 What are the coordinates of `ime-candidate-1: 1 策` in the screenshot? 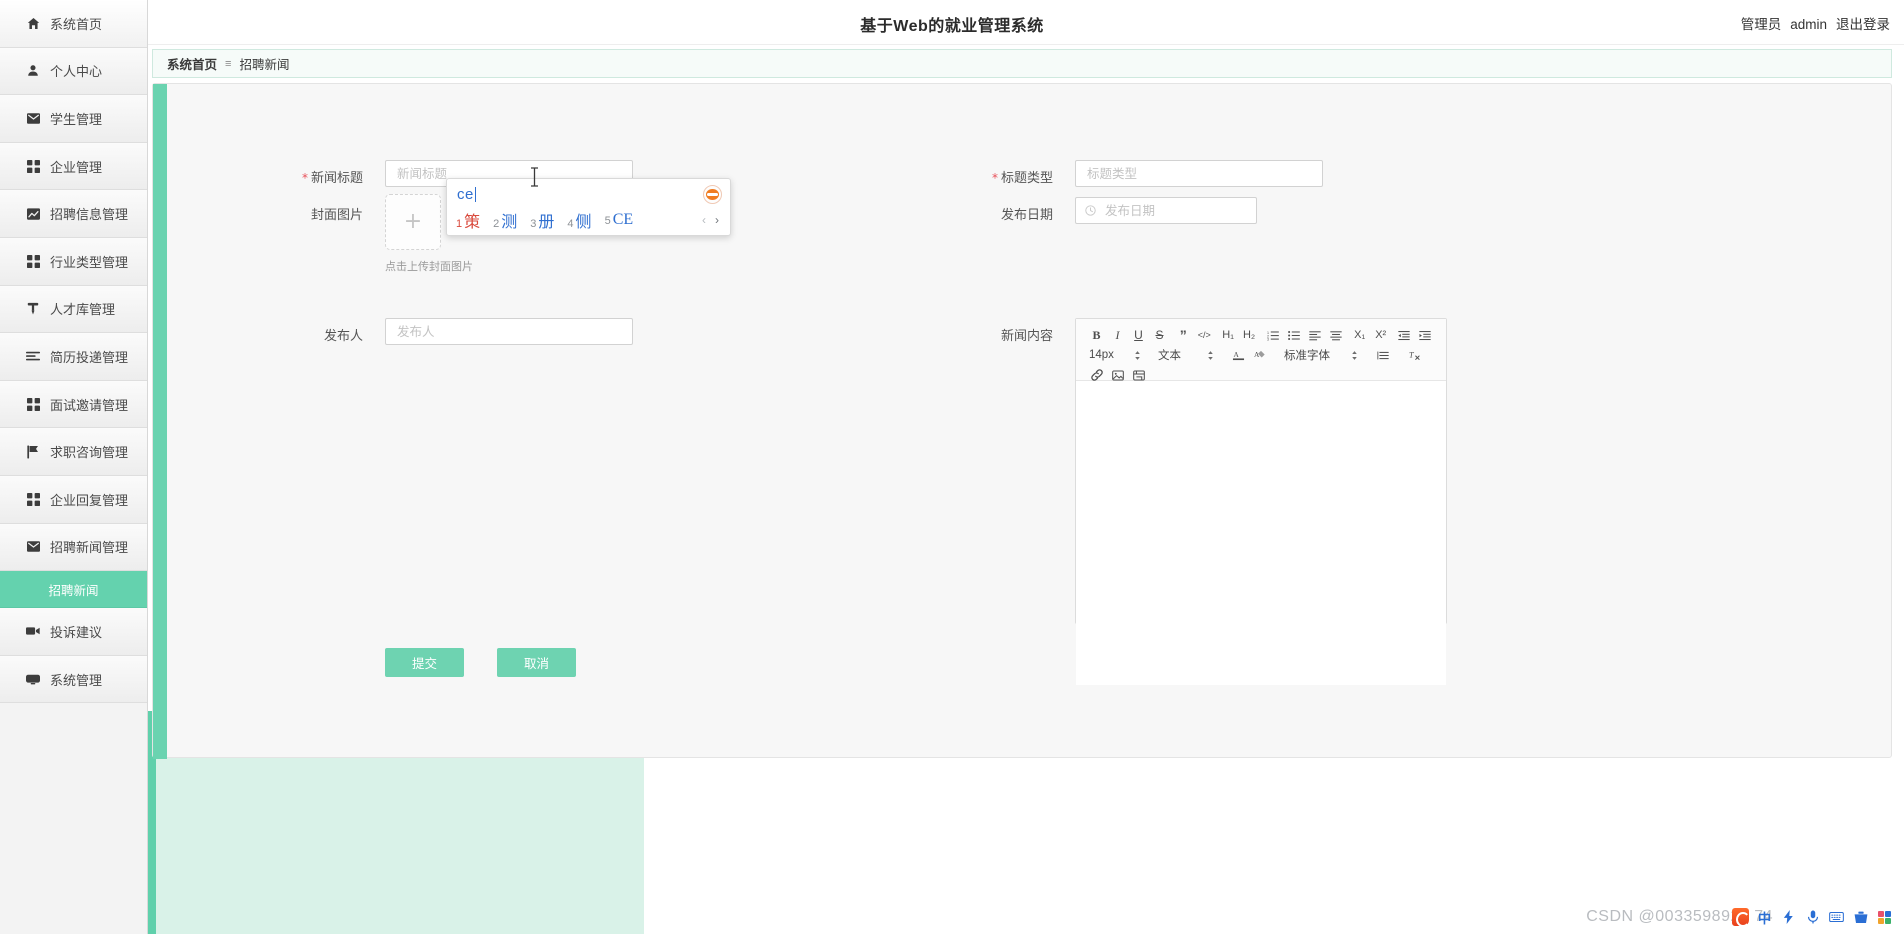 It's located at (468, 220).